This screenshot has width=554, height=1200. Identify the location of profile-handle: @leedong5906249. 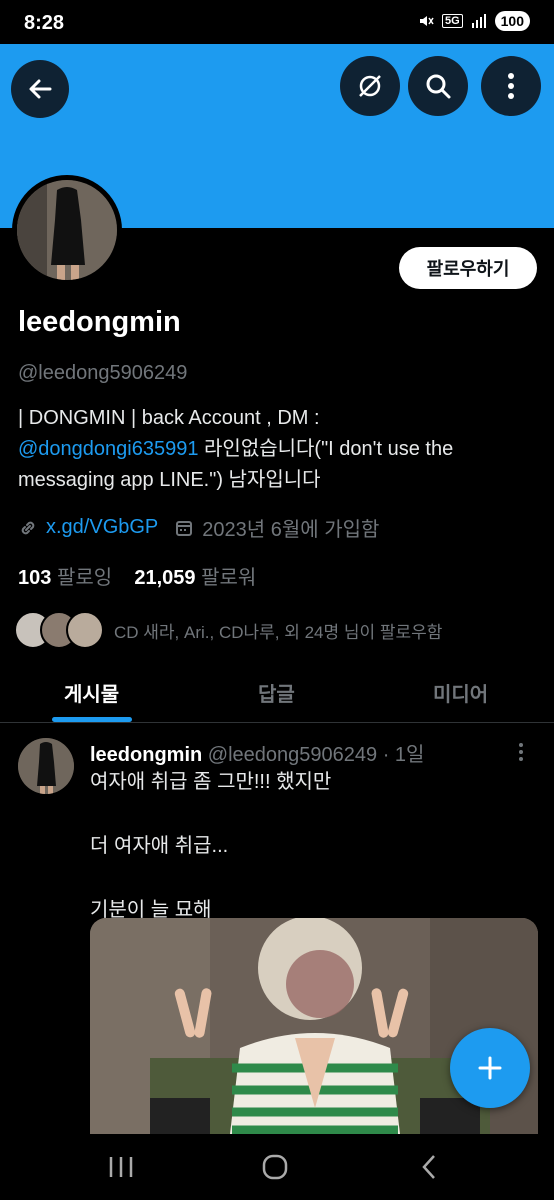
(103, 373).